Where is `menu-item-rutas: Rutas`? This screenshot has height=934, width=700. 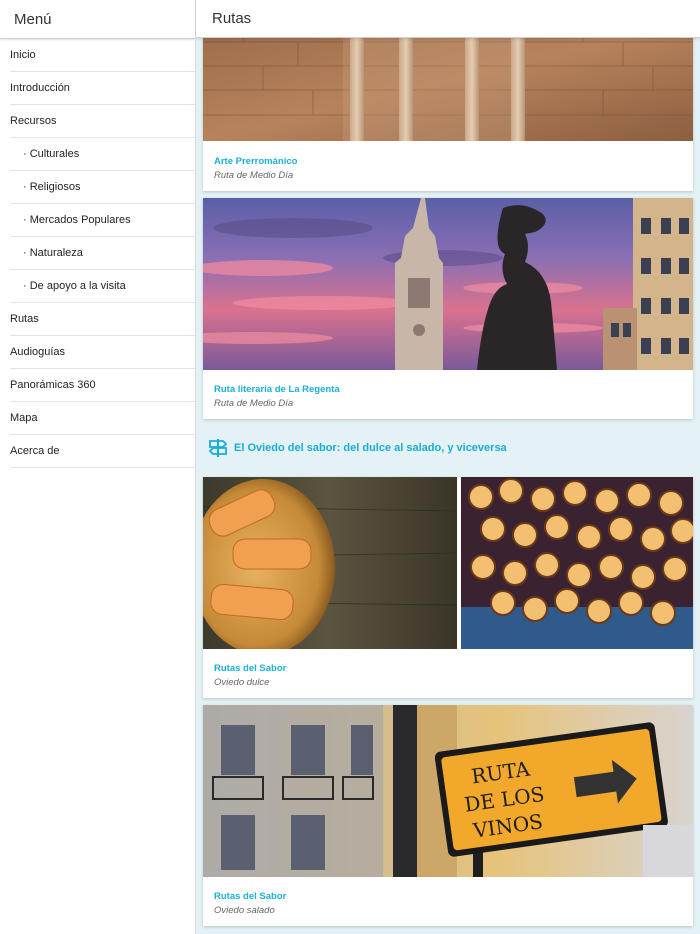 menu-item-rutas: Rutas is located at coordinates (102, 319).